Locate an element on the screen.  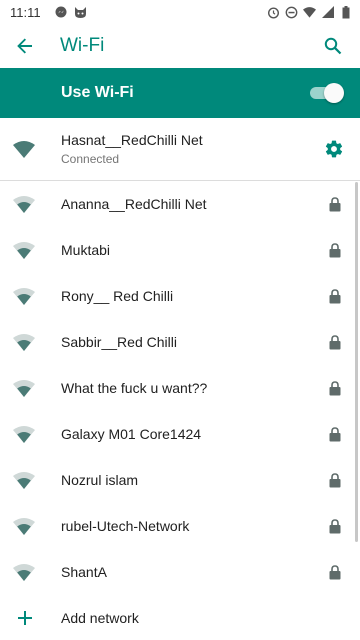
cat-icon is located at coordinates (80, 12).